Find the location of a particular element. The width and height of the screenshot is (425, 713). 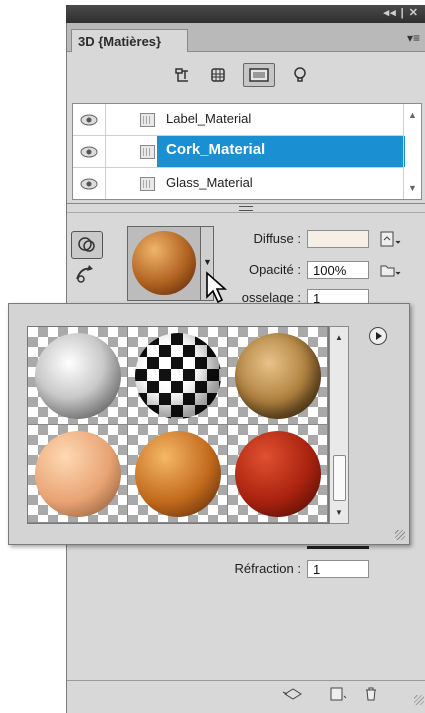

preset-swatch-skin is located at coordinates (78, 474).